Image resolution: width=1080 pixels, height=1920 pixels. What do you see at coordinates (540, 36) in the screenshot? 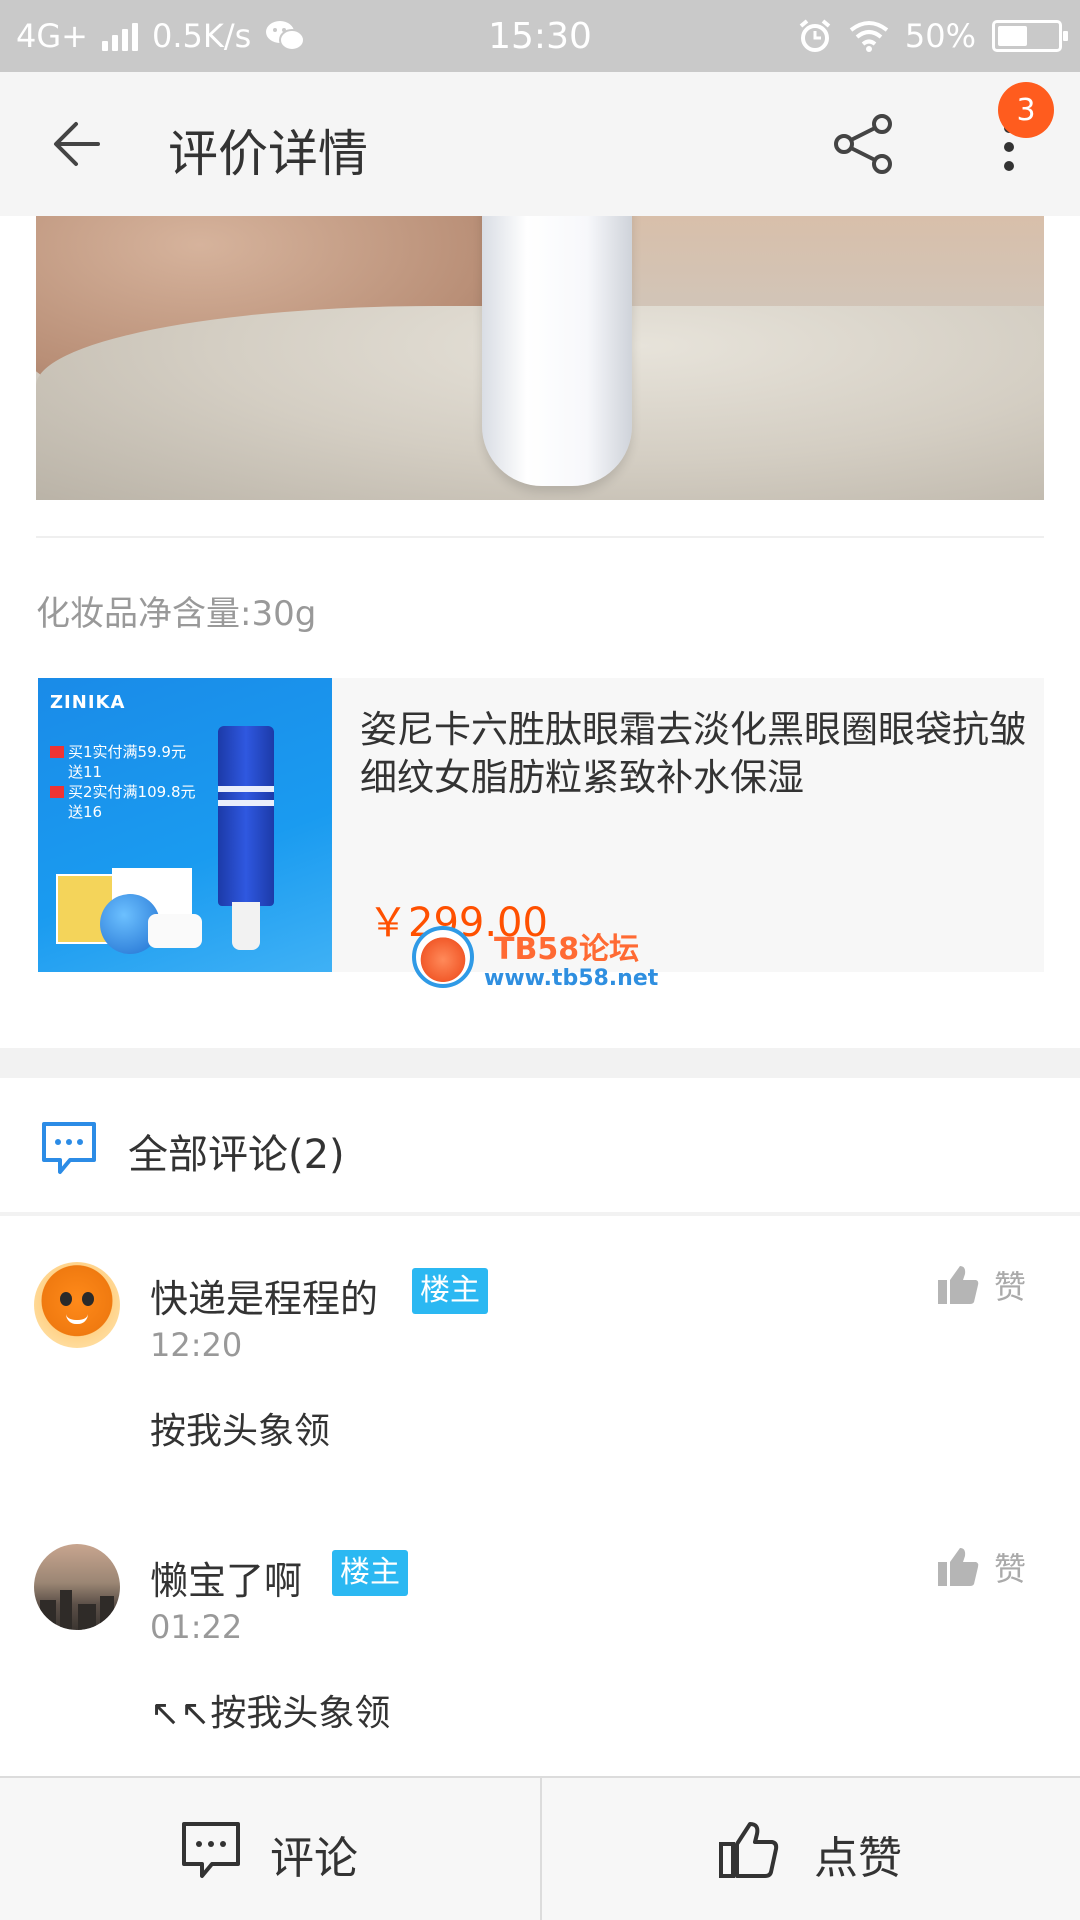
I see `status-bar: 4G+ 0.5K/s 15:30 50%` at bounding box center [540, 36].